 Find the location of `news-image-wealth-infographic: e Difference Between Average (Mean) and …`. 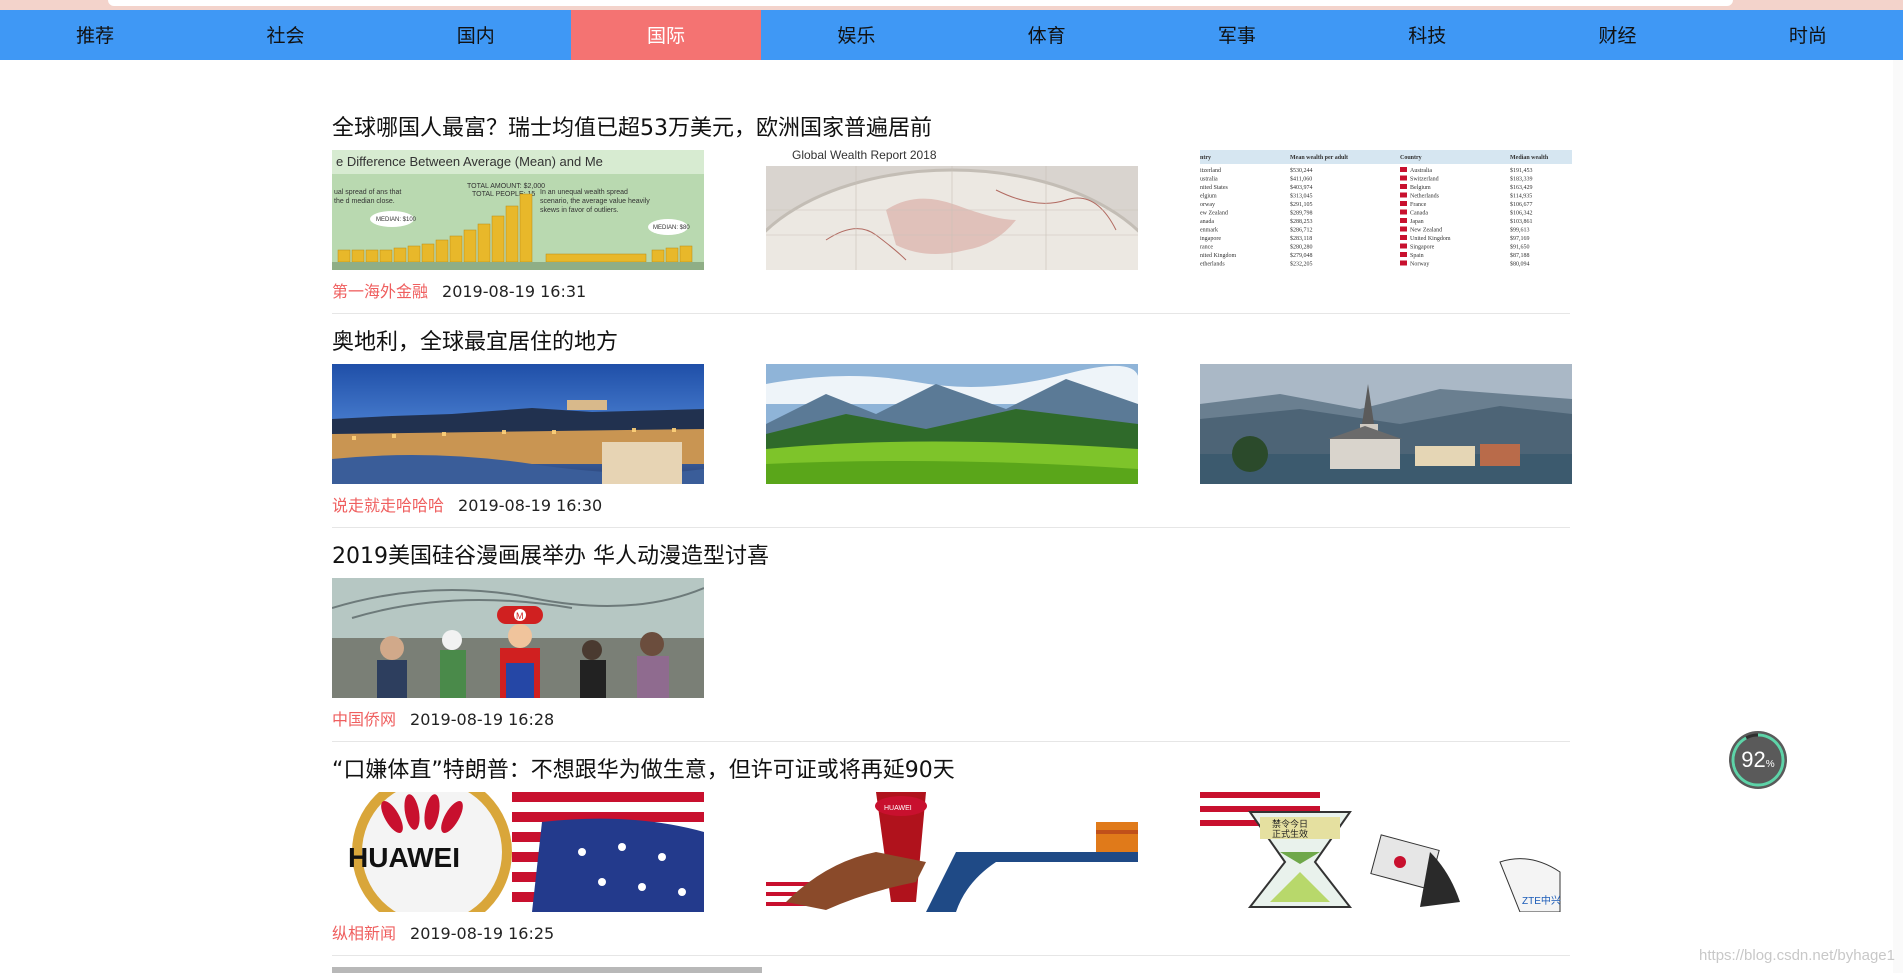

news-image-wealth-infographic: e Difference Between Average (Mean) and … is located at coordinates (518, 210).